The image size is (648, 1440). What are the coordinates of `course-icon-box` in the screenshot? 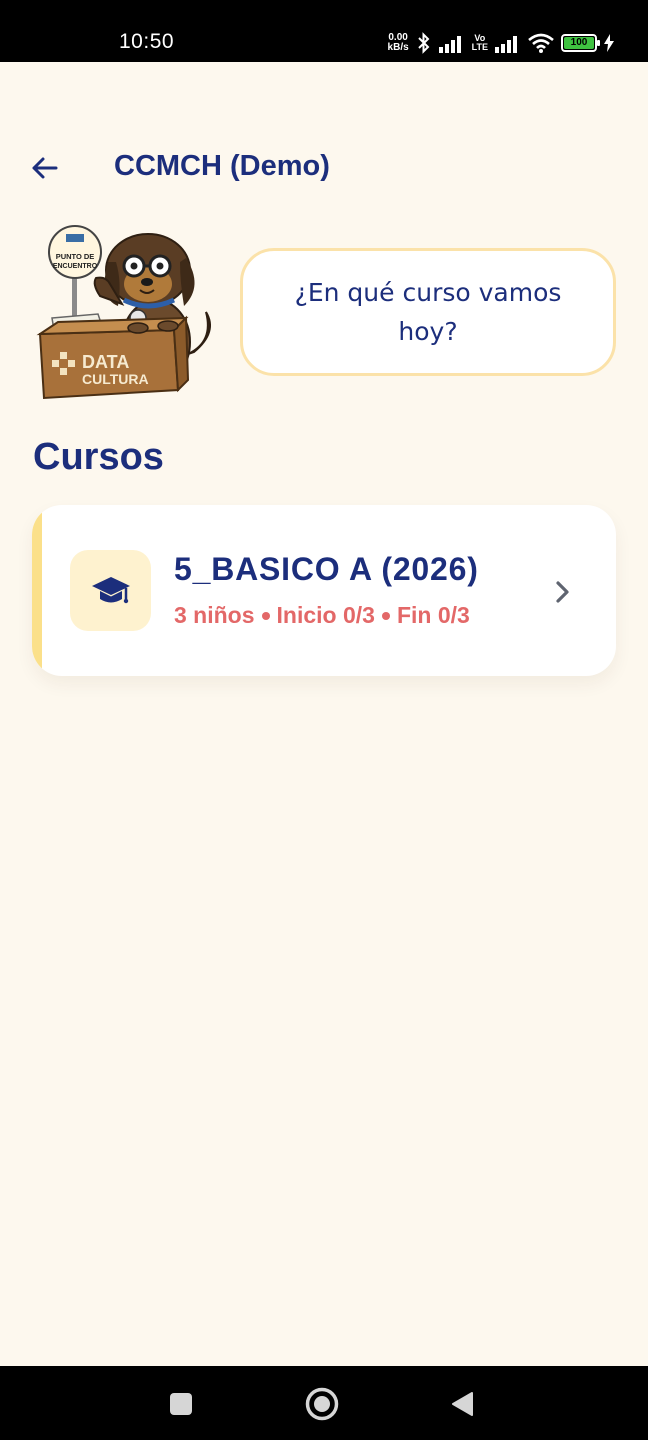 It's located at (110, 590).